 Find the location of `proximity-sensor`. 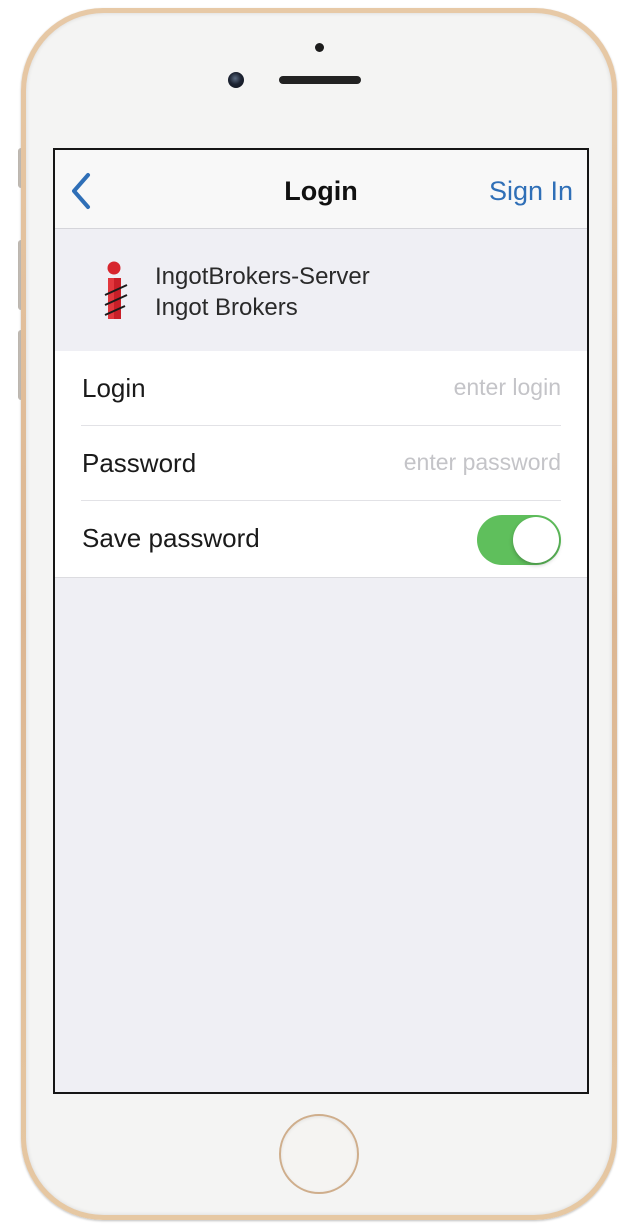

proximity-sensor is located at coordinates (319, 47).